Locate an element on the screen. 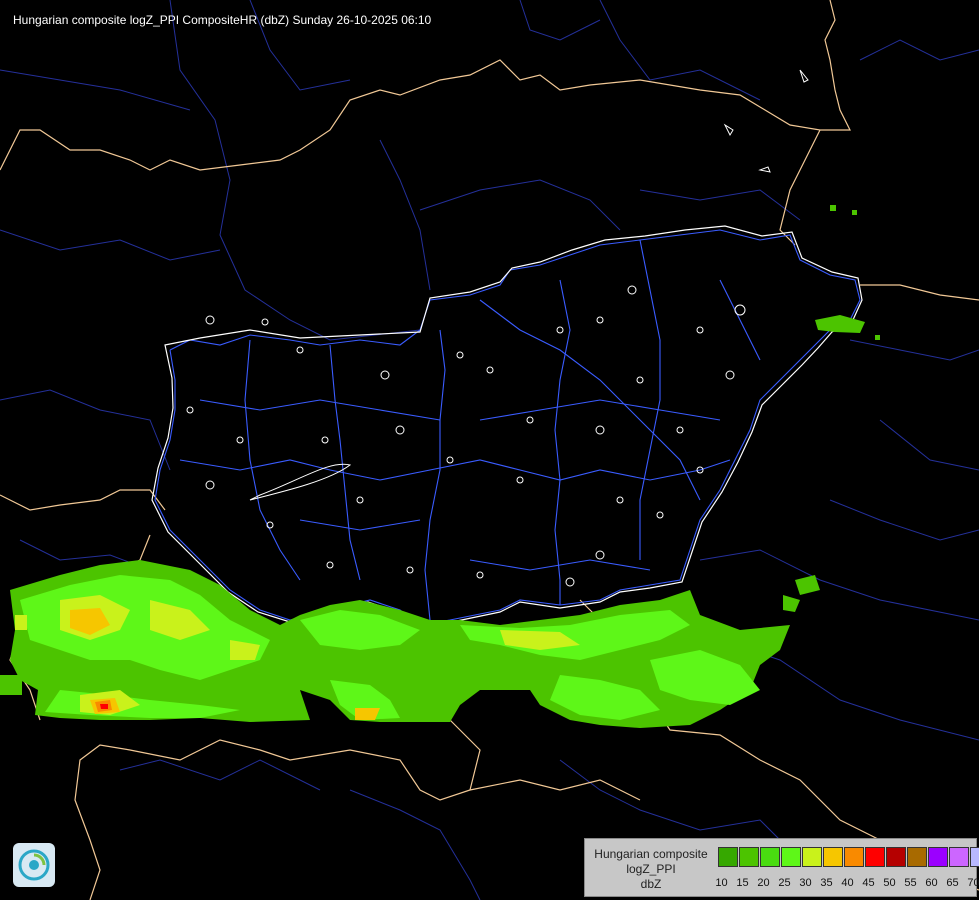 The width and height of the screenshot is (979, 900). legend-label: 45 is located at coordinates (868, 883).